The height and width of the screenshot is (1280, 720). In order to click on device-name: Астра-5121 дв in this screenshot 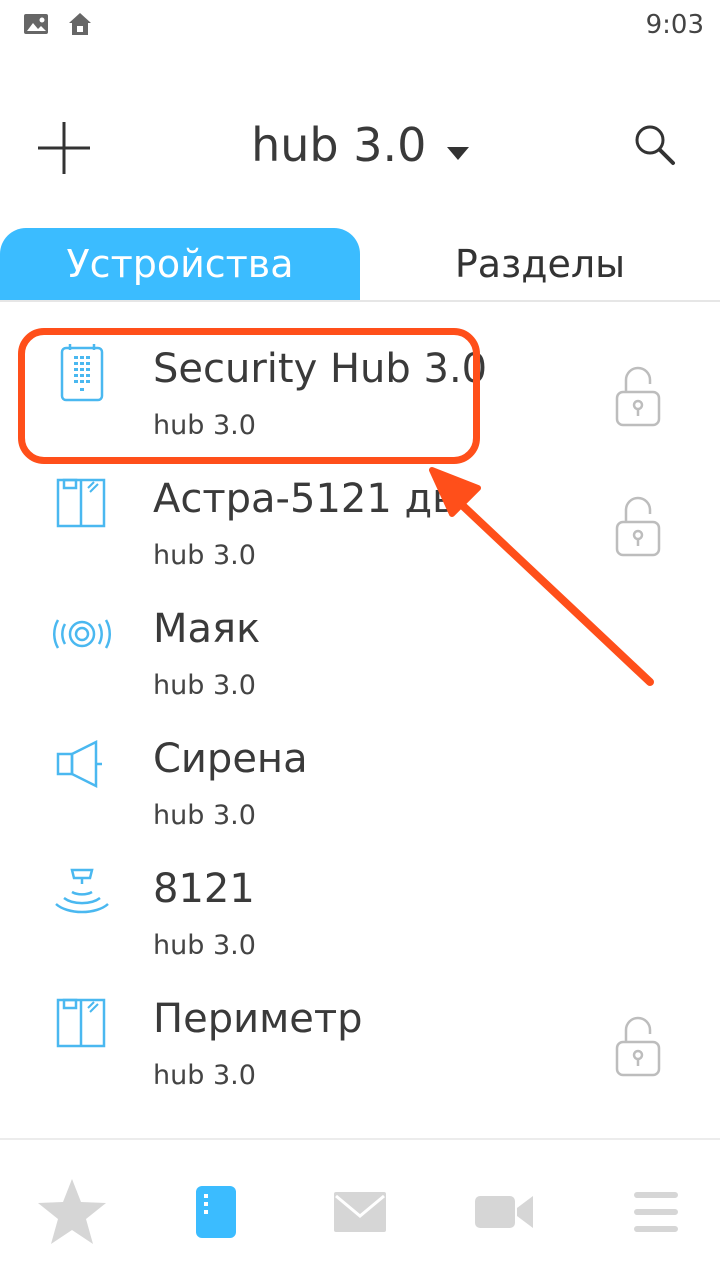, I will do `click(304, 499)`.